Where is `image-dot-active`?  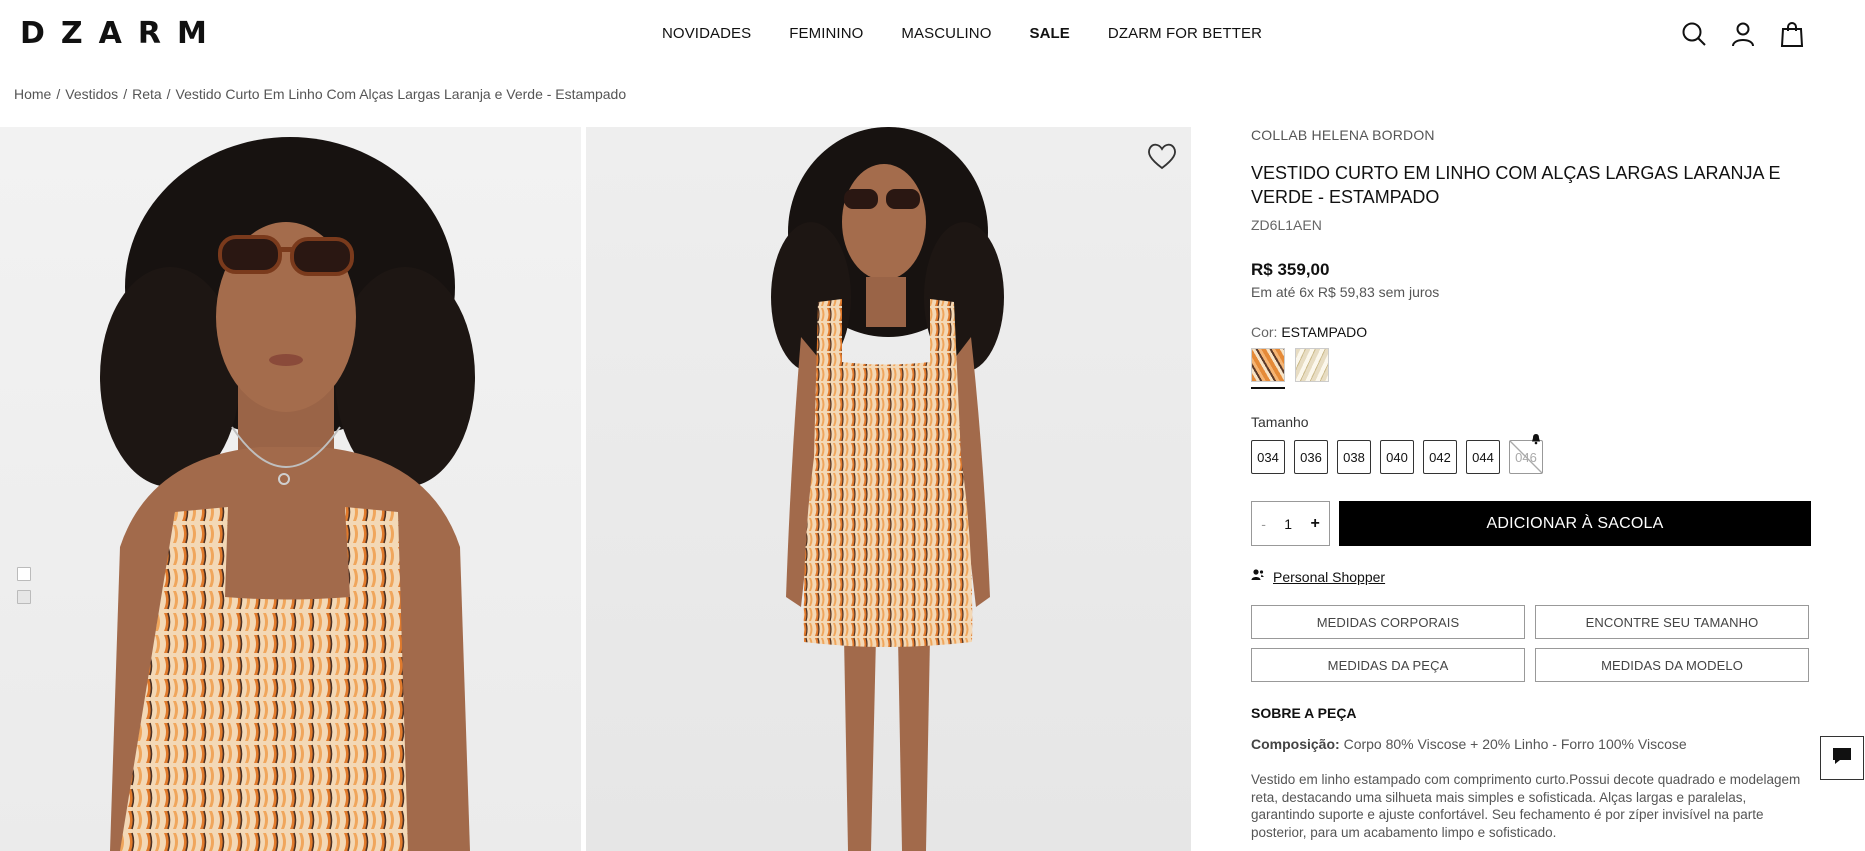
image-dot-active is located at coordinates (24, 574).